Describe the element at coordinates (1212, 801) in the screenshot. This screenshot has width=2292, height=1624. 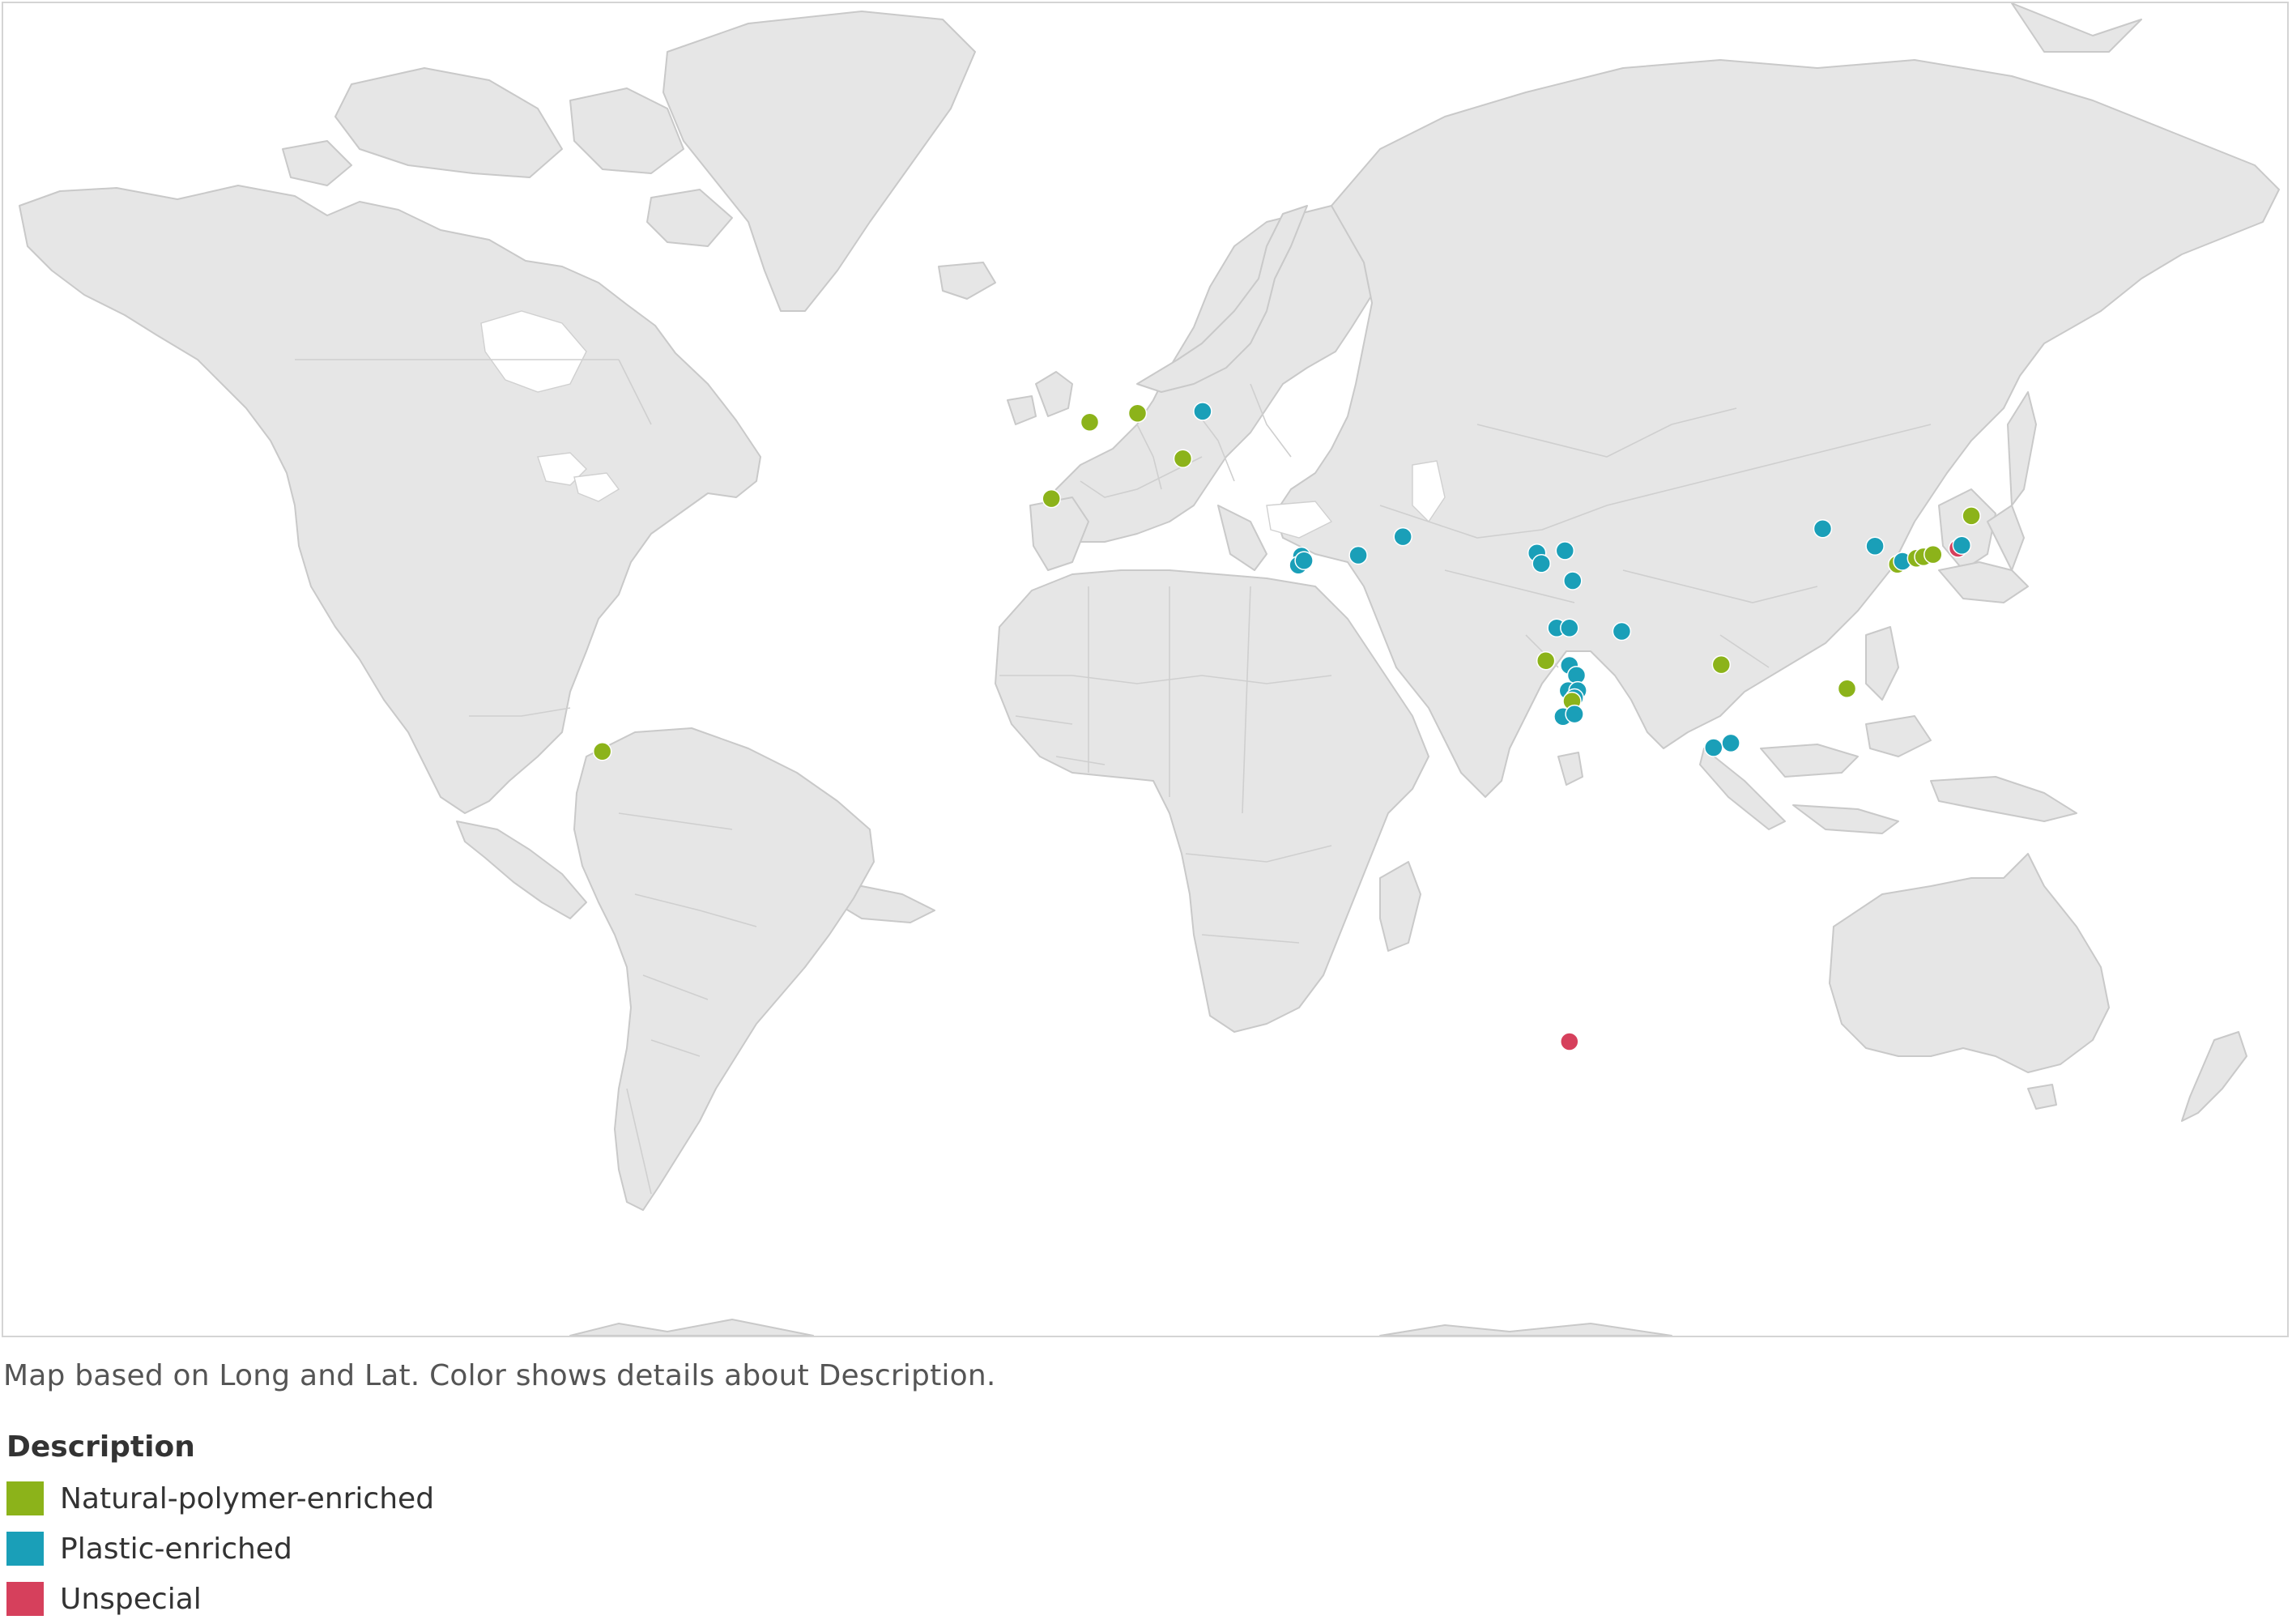
I see `africa` at that location.